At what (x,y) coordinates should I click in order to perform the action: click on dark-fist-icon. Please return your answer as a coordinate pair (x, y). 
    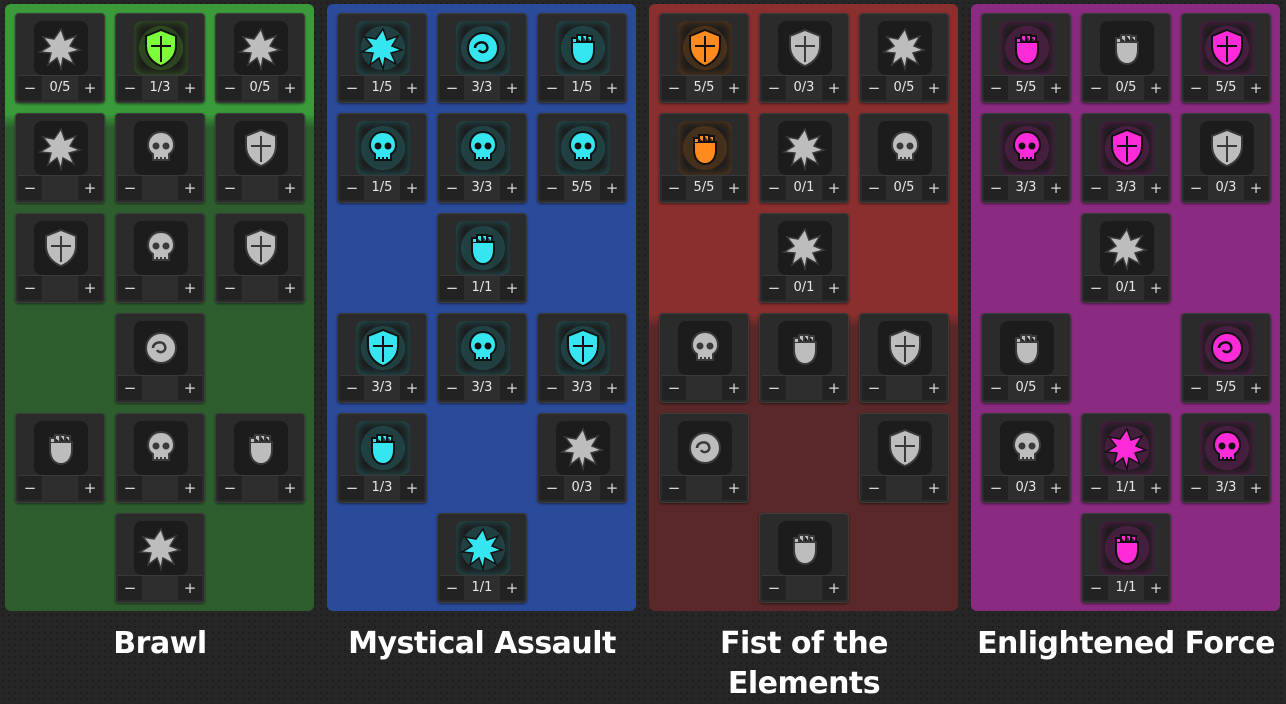
    Looking at the image, I should click on (1127, 248).